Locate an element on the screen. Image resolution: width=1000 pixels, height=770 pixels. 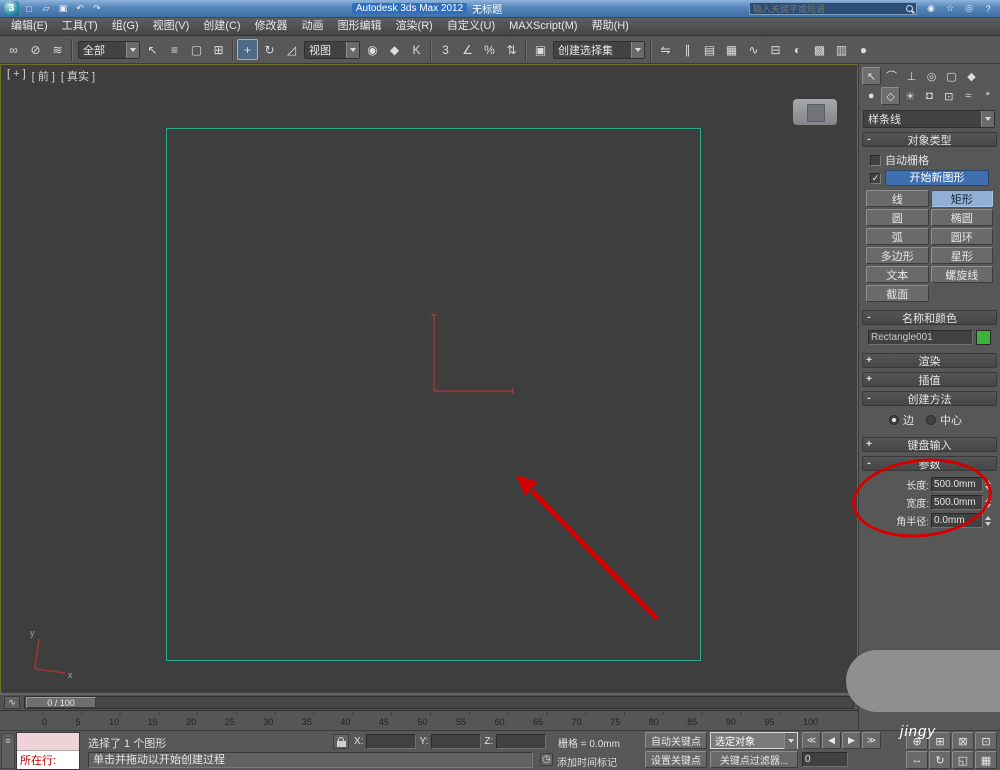
previous-frame-button: ◀ is located at coordinates (831, 740).